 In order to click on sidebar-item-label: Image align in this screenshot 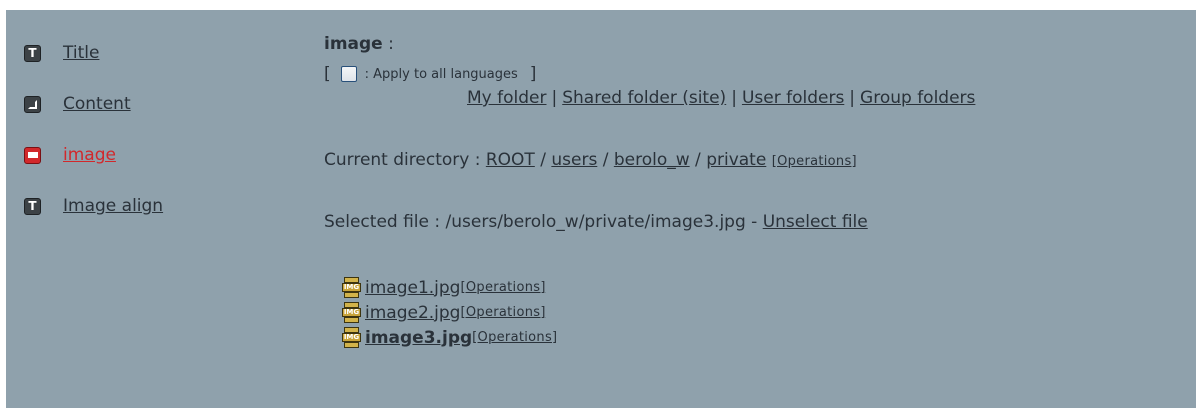, I will do `click(113, 206)`.